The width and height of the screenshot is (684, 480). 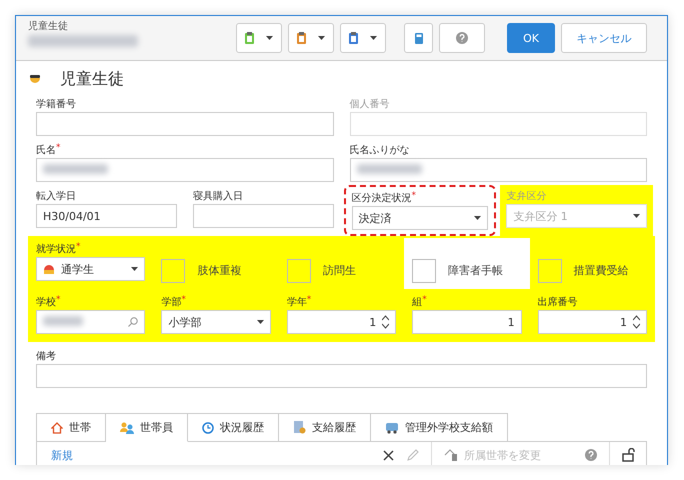 What do you see at coordinates (106, 216) in the screenshot?
I see `input-field: H30/04/01` at bounding box center [106, 216].